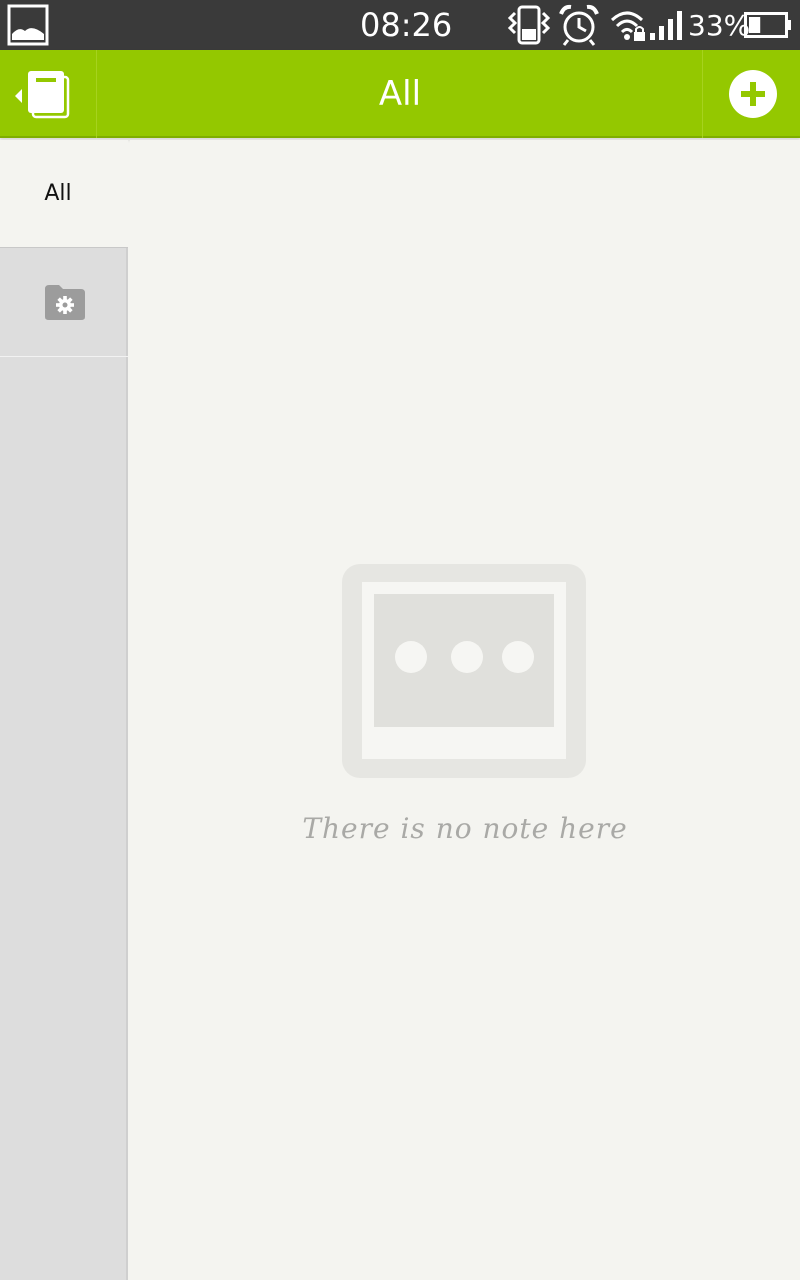 This screenshot has width=800, height=1280. I want to click on page-title: All, so click(400, 94).